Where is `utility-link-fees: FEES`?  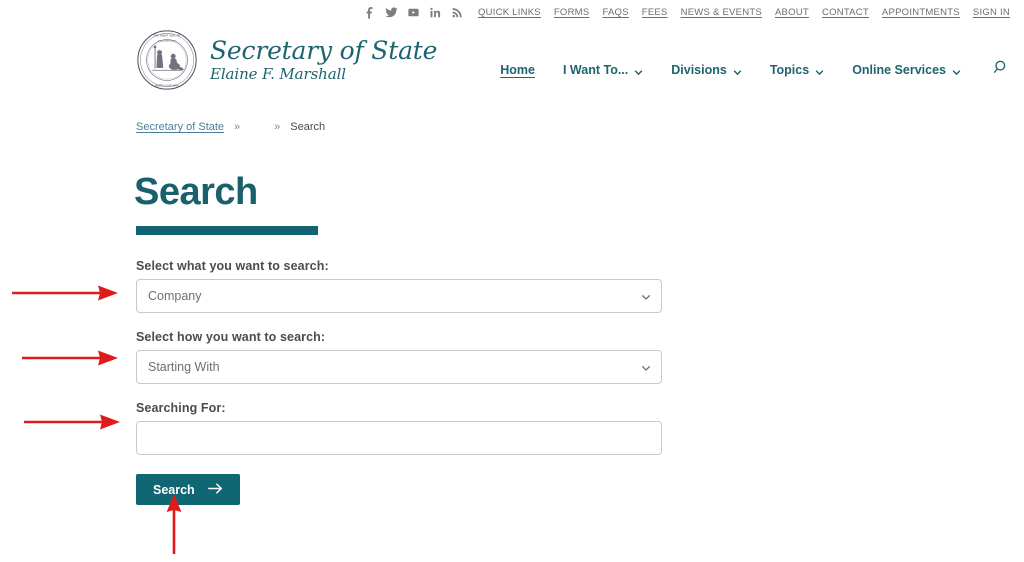 utility-link-fees: FEES is located at coordinates (655, 12).